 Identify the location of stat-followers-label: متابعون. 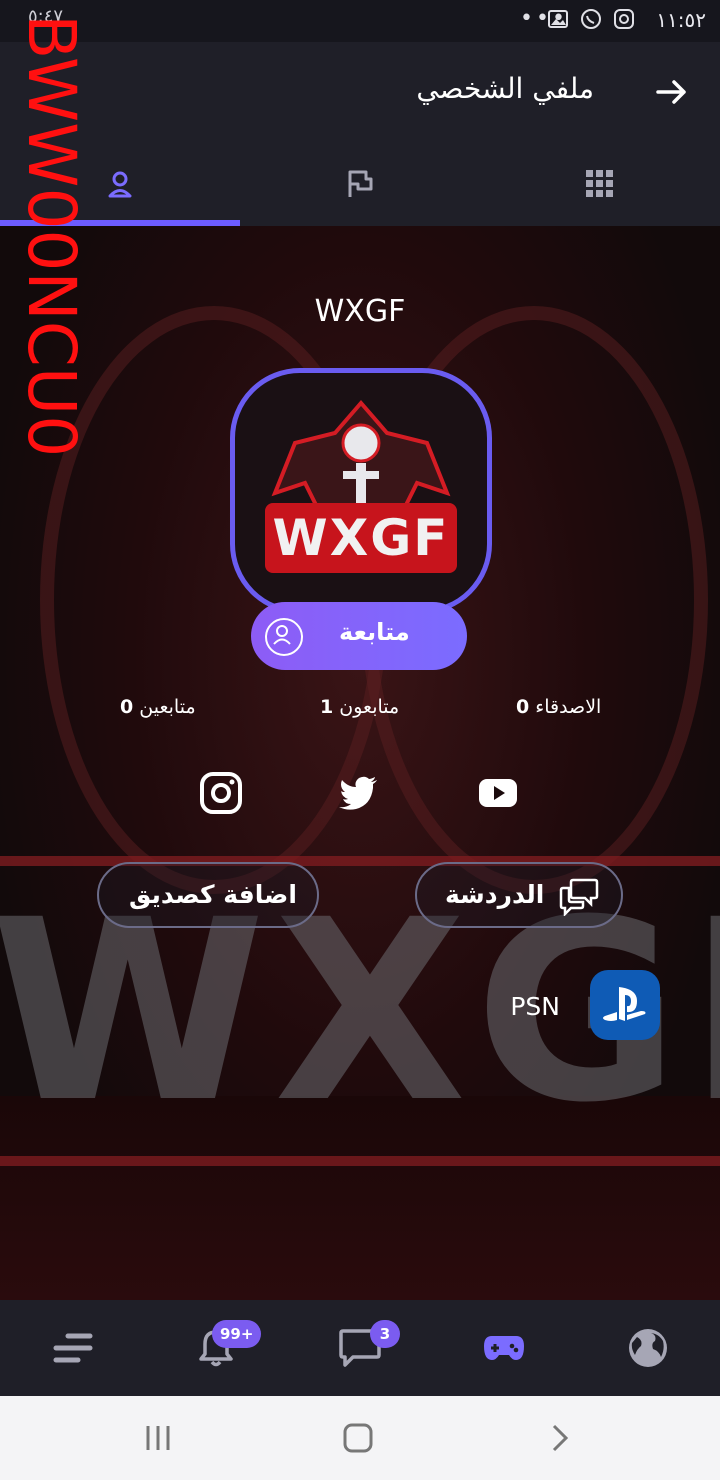
(369, 707).